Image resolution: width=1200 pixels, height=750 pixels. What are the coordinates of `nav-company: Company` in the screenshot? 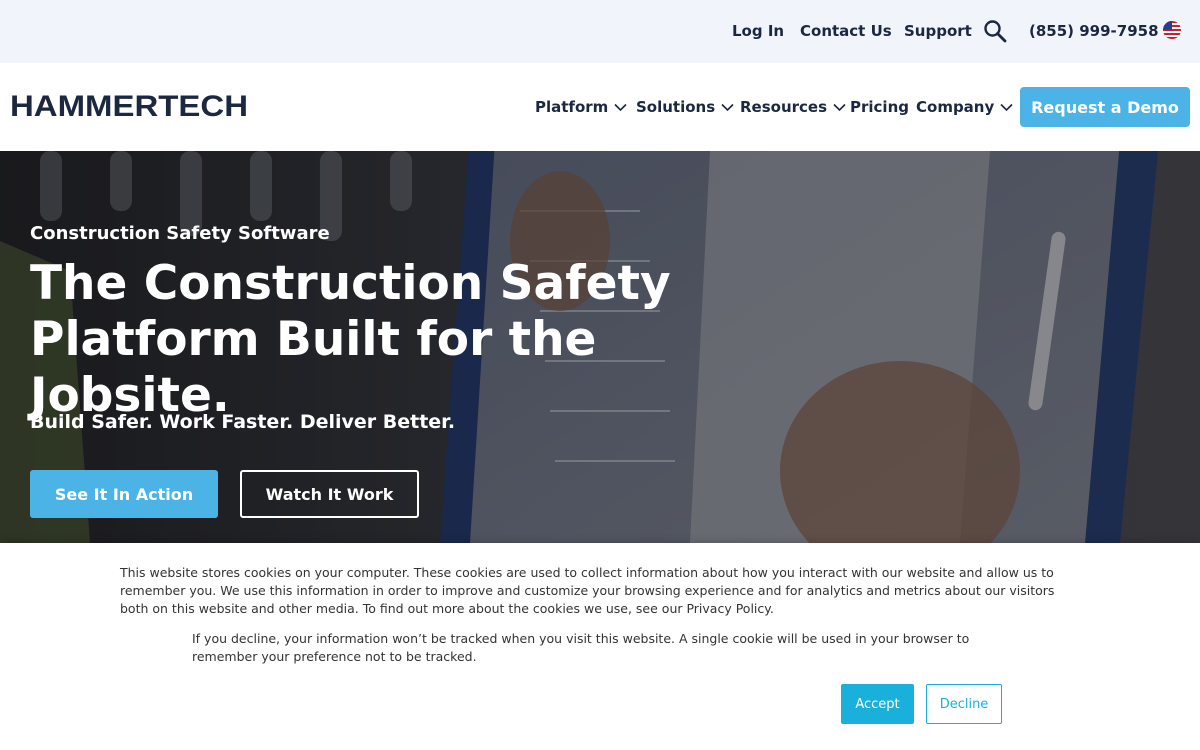 It's located at (964, 107).